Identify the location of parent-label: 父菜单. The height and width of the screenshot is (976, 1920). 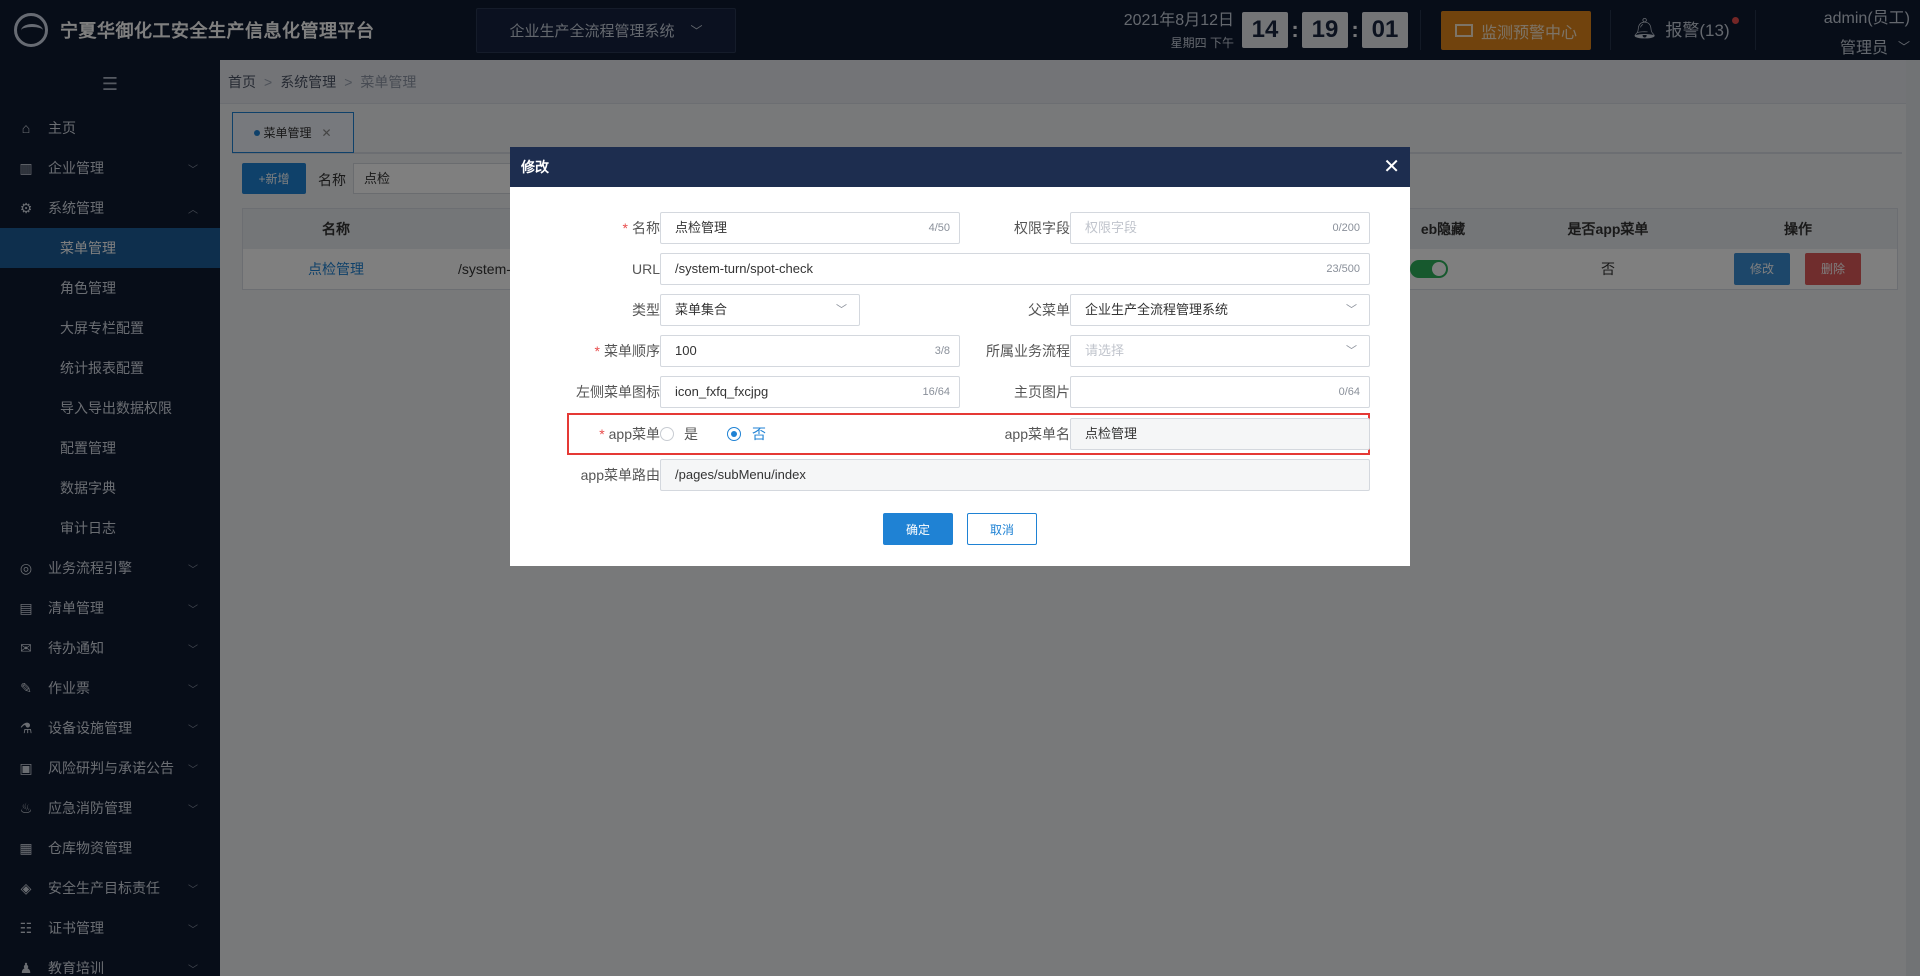
(1049, 310).